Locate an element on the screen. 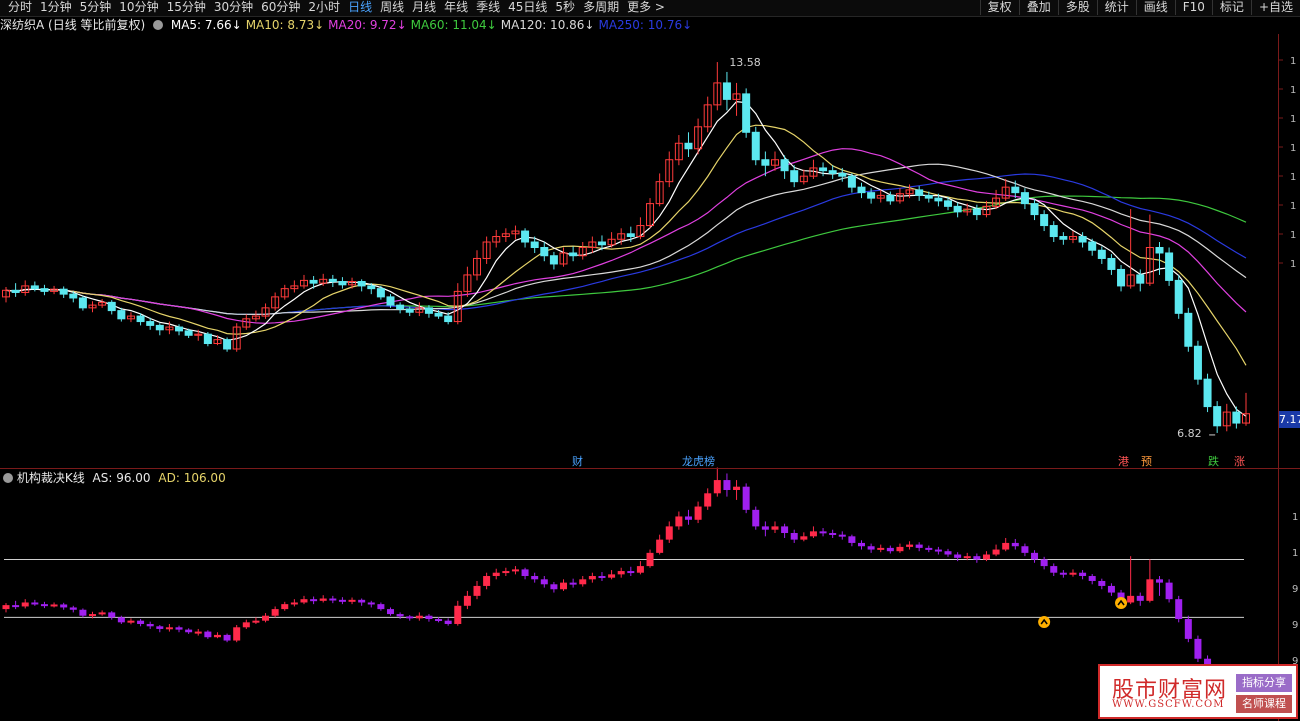 The width and height of the screenshot is (1300, 721). indicator-name: 机构裁决K线 is located at coordinates (51, 478).